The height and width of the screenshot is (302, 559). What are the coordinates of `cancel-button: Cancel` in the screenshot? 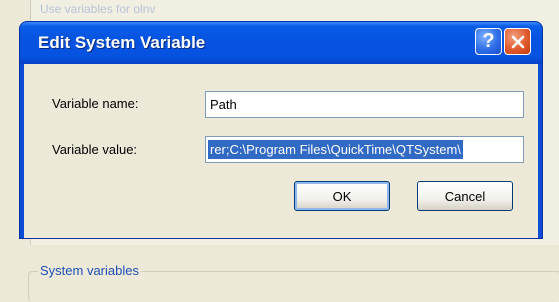 It's located at (465, 196).